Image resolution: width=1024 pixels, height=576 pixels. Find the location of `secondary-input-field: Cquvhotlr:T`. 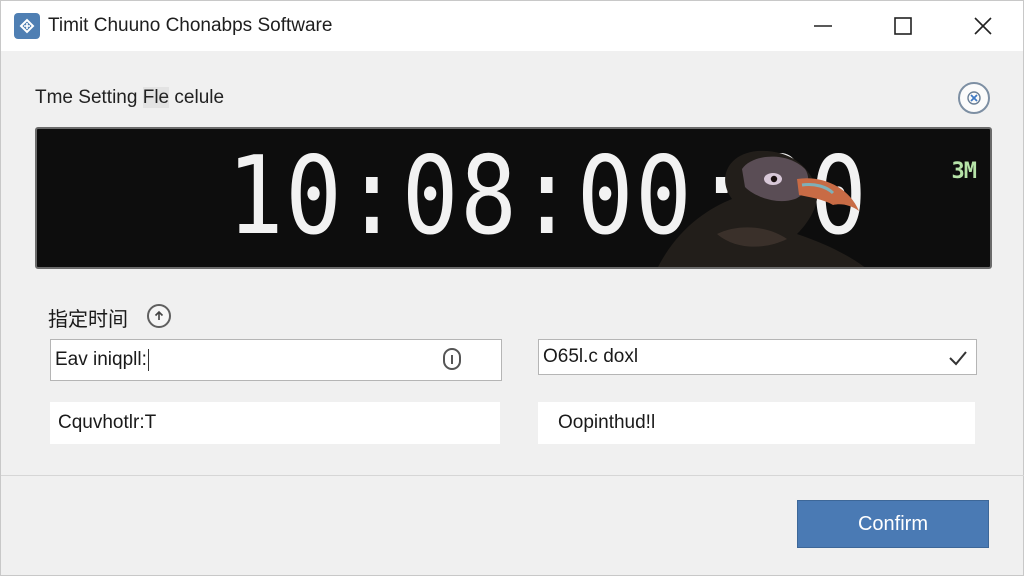

secondary-input-field: Cquvhotlr:T is located at coordinates (275, 423).